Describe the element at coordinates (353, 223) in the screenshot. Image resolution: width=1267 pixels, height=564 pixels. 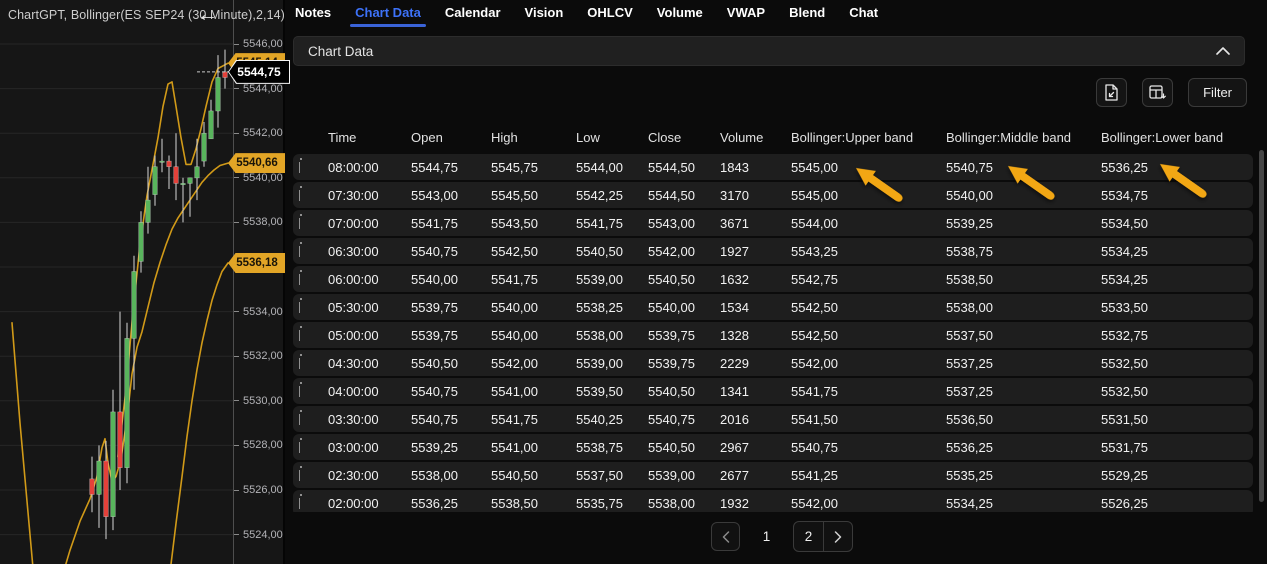
I see `table-cell: 07:00:00` at that location.